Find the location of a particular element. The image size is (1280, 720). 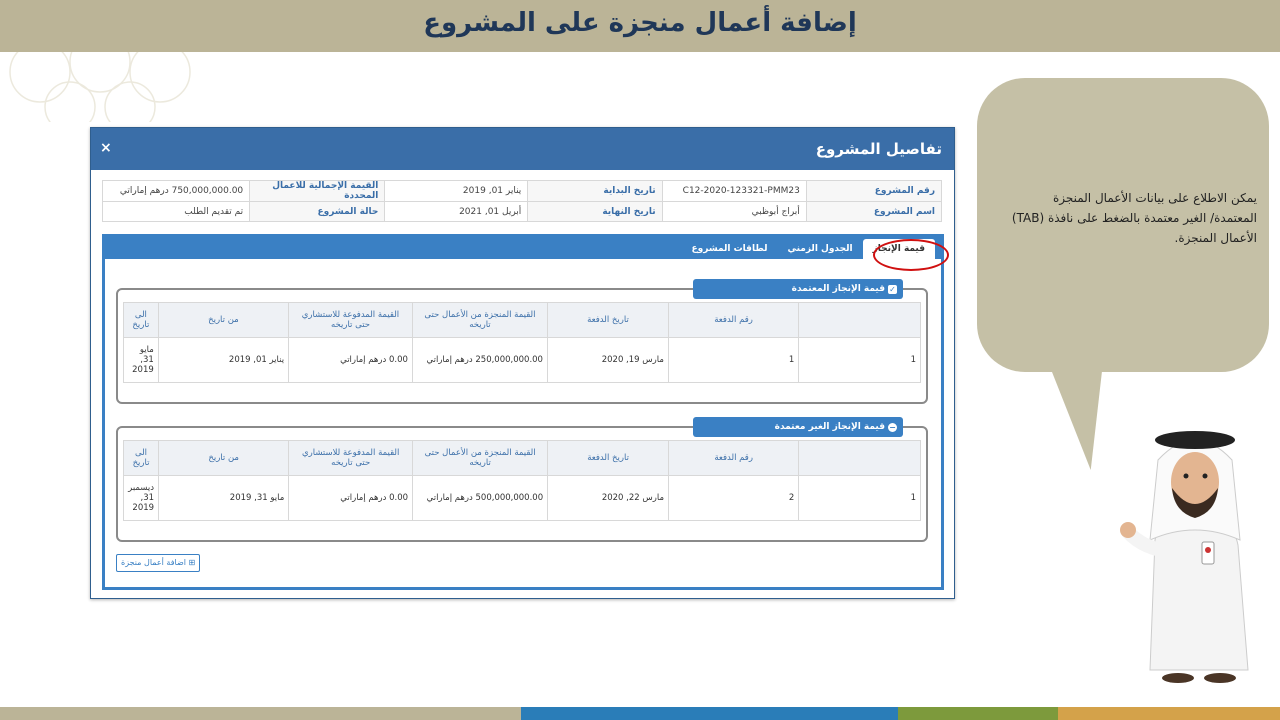

add-completed-work-button: ⊞ اضافة أعمال منجزة is located at coordinates (158, 563).